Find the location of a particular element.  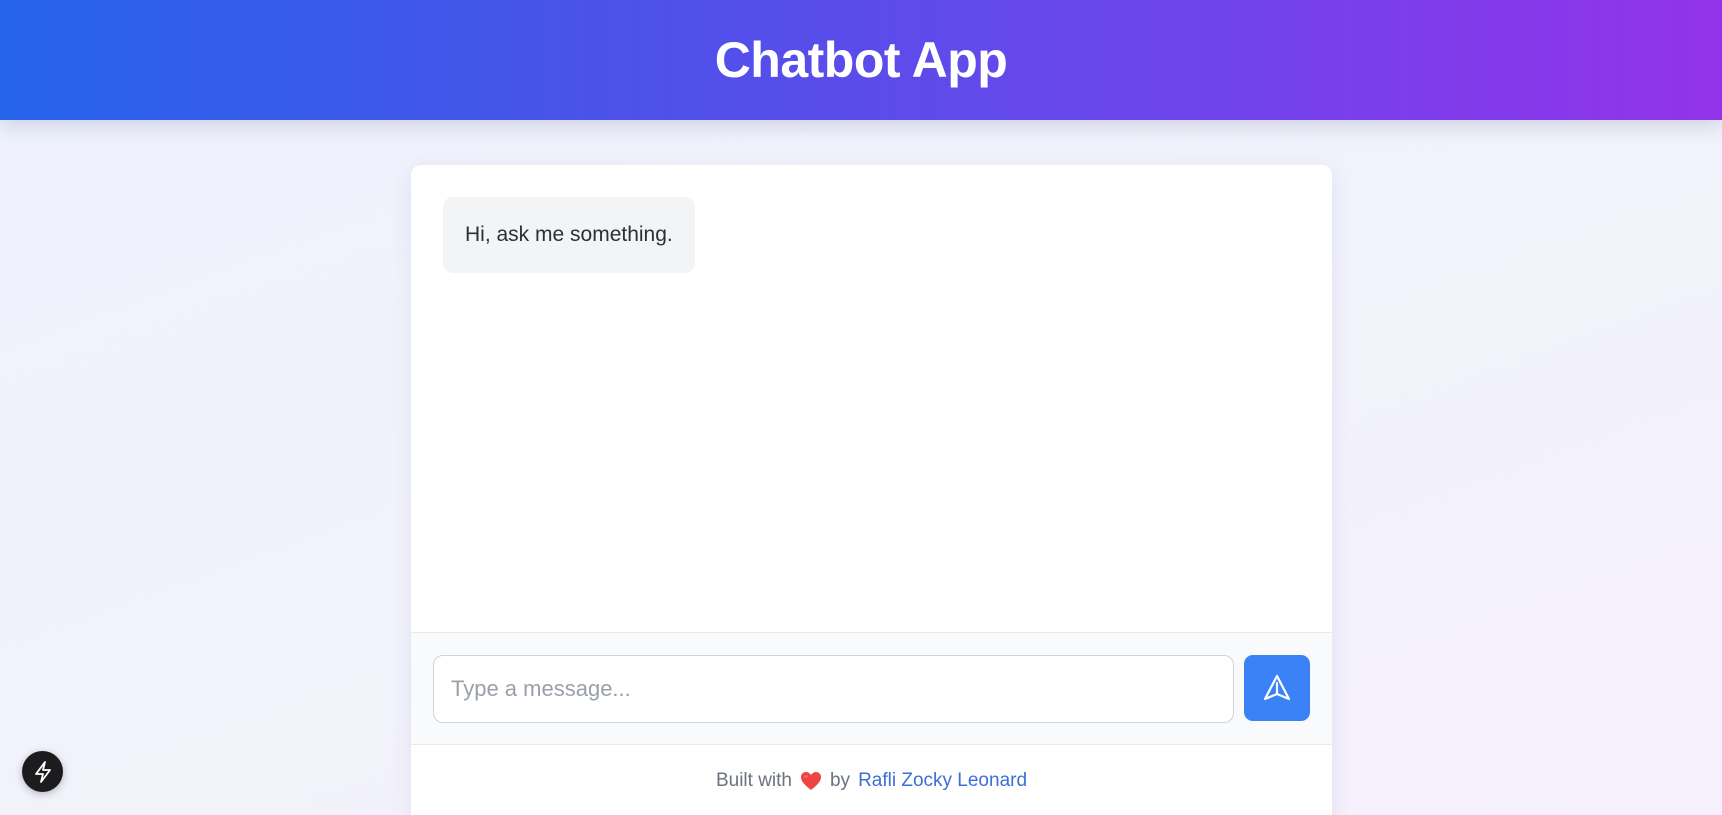

footer: Built with by Rafli Zocky Leonard is located at coordinates (871, 780).